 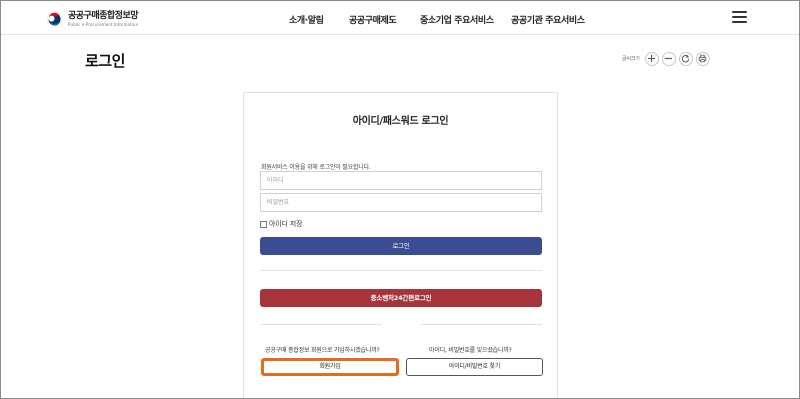 What do you see at coordinates (470, 350) in the screenshot?
I see `find-question: 아이디, 비밀번호를 잊으셨습니까?` at bounding box center [470, 350].